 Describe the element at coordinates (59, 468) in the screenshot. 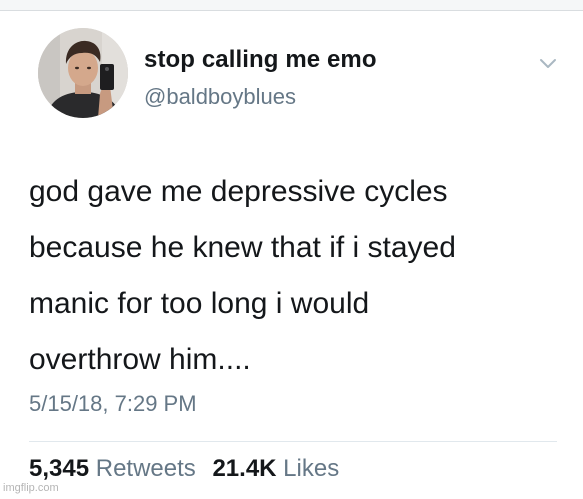

I see `retweets-count: 5,345` at that location.